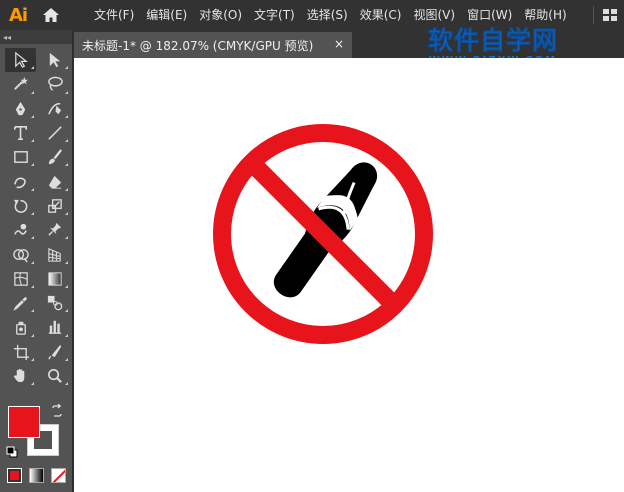 The width and height of the screenshot is (624, 492). I want to click on eyedropper-icon, so click(19, 303).